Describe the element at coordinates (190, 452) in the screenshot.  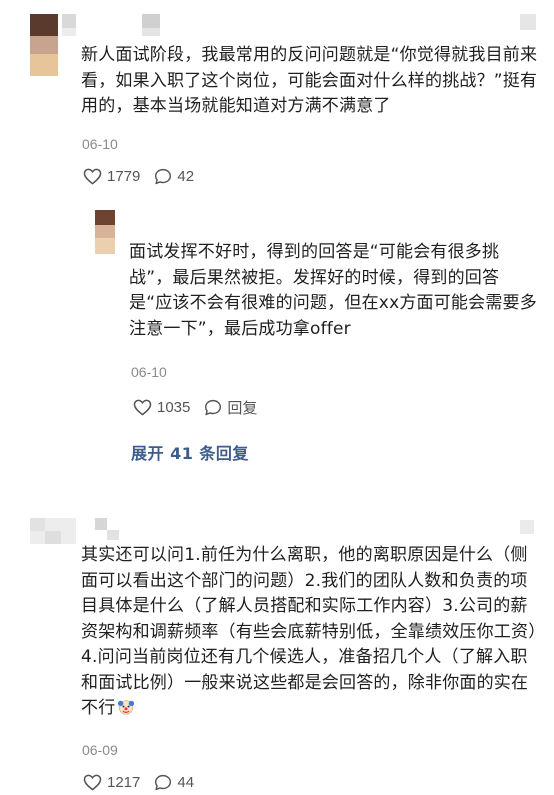
I see `expand-replies-link: 展开 41 条回复` at that location.